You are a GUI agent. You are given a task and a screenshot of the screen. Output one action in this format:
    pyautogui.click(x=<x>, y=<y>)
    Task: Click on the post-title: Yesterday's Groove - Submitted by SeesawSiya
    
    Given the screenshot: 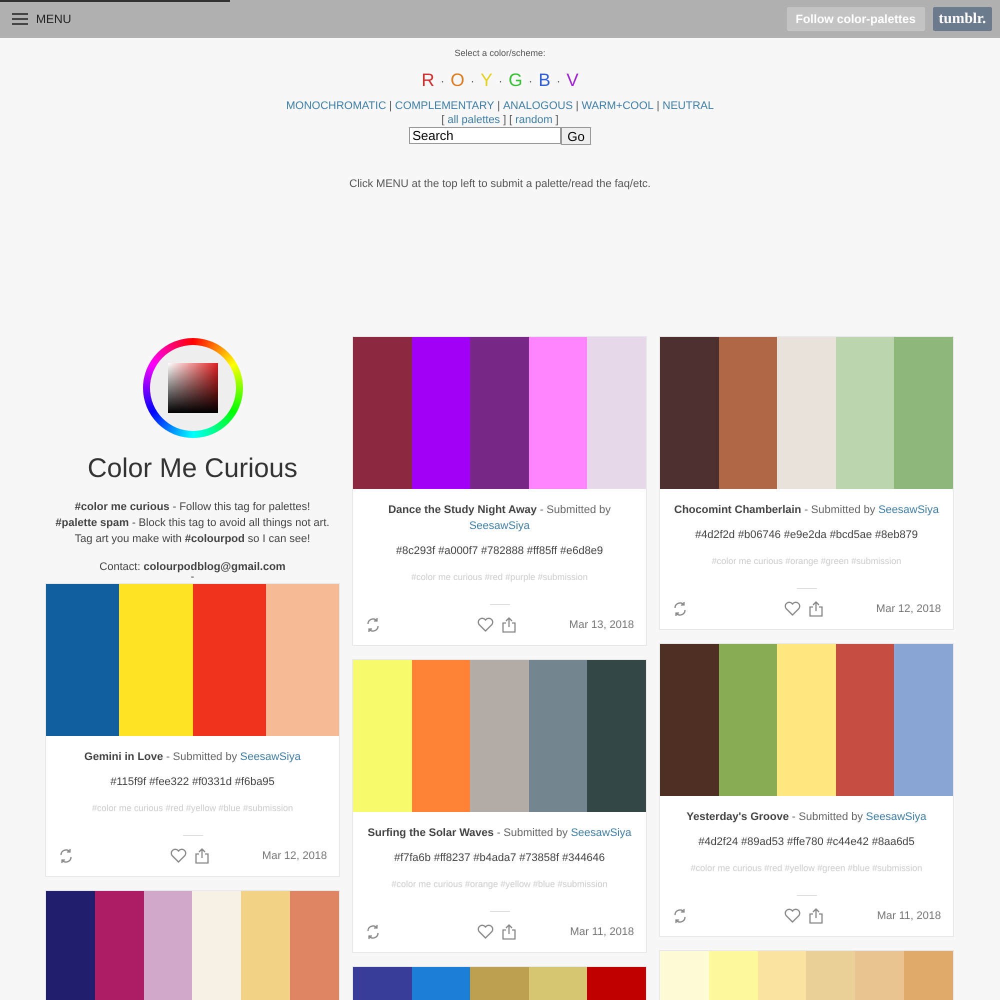 What is the action you would take?
    pyautogui.click(x=807, y=817)
    